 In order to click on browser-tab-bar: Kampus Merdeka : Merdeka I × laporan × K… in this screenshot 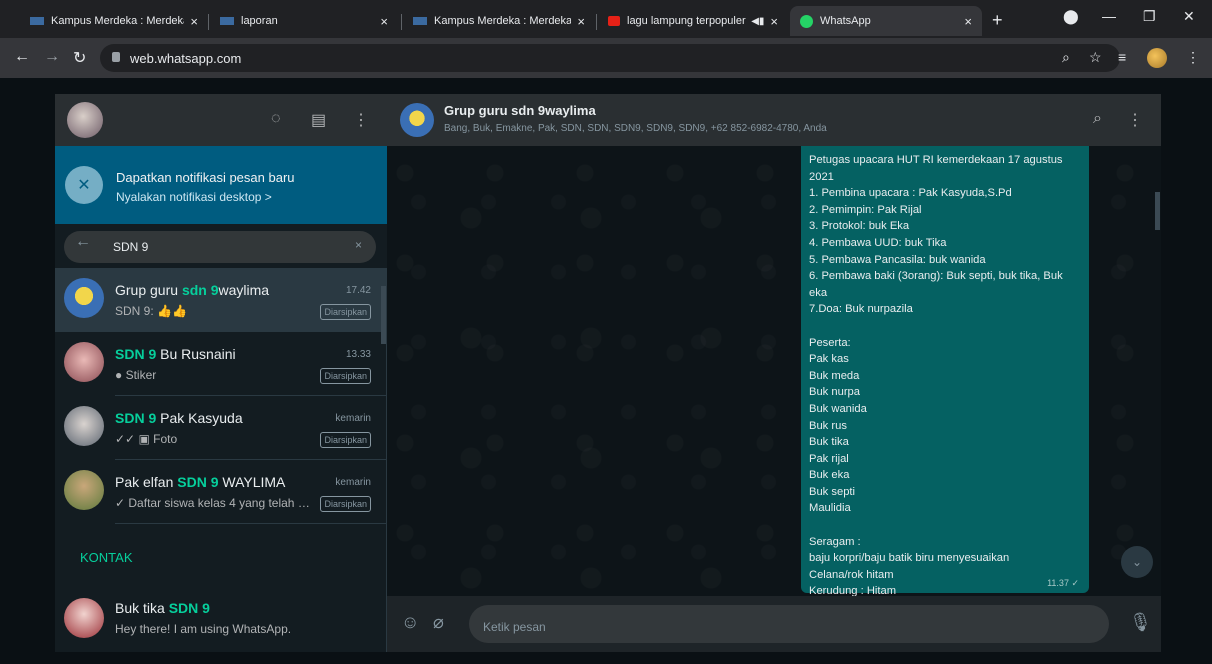, I will do `click(606, 19)`.